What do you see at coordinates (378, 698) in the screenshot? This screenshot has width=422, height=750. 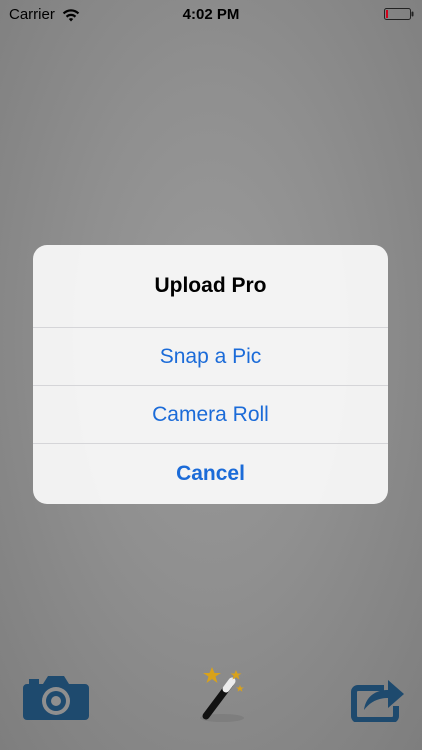 I see `share-icon` at bounding box center [378, 698].